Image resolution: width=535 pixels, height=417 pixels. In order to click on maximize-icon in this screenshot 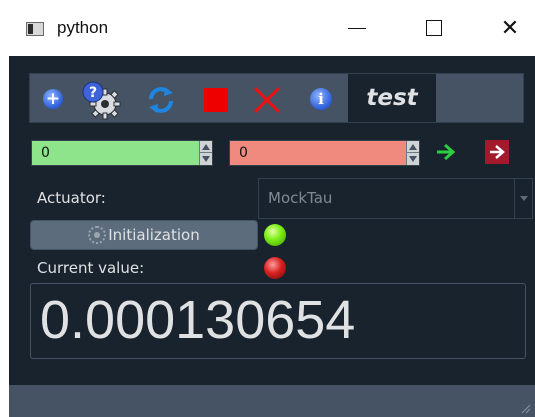, I will do `click(434, 28)`.